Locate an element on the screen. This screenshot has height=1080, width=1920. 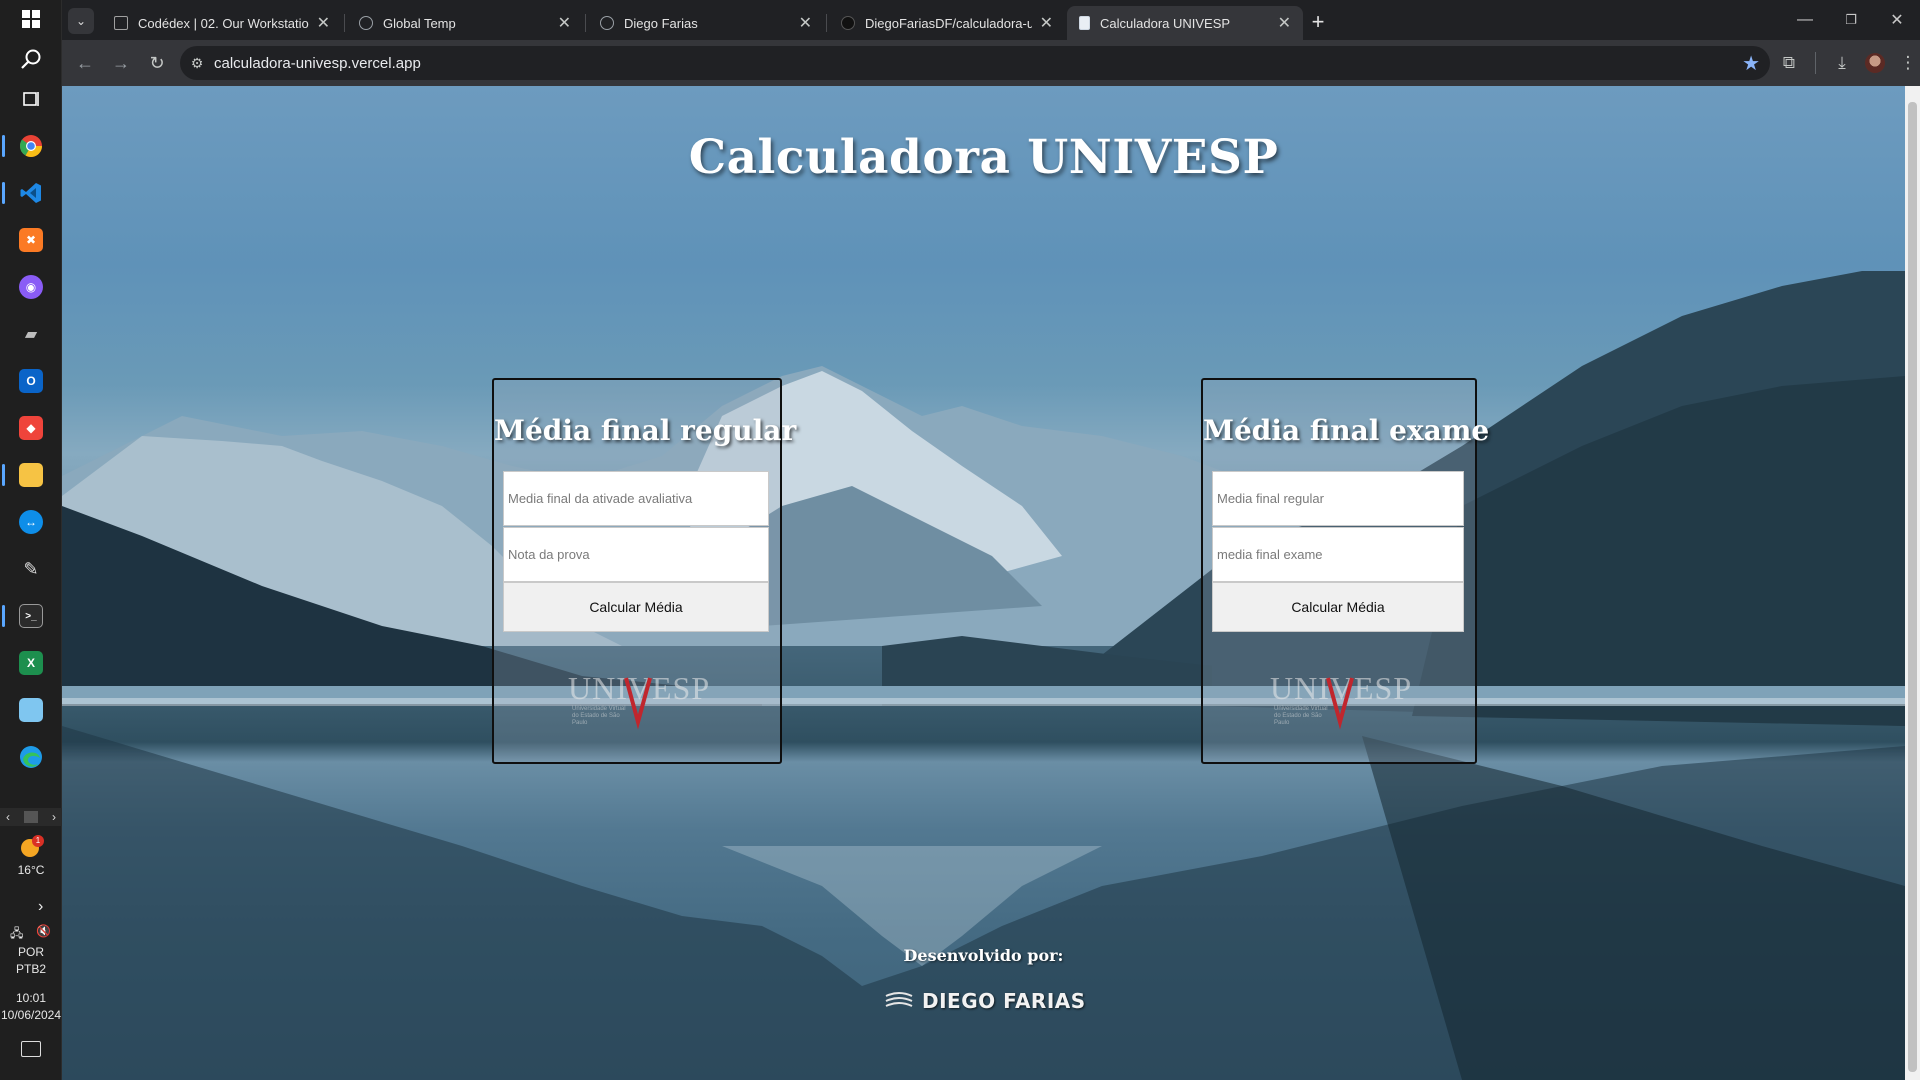
more-menu-icon: ⋮ is located at coordinates (1906, 63).